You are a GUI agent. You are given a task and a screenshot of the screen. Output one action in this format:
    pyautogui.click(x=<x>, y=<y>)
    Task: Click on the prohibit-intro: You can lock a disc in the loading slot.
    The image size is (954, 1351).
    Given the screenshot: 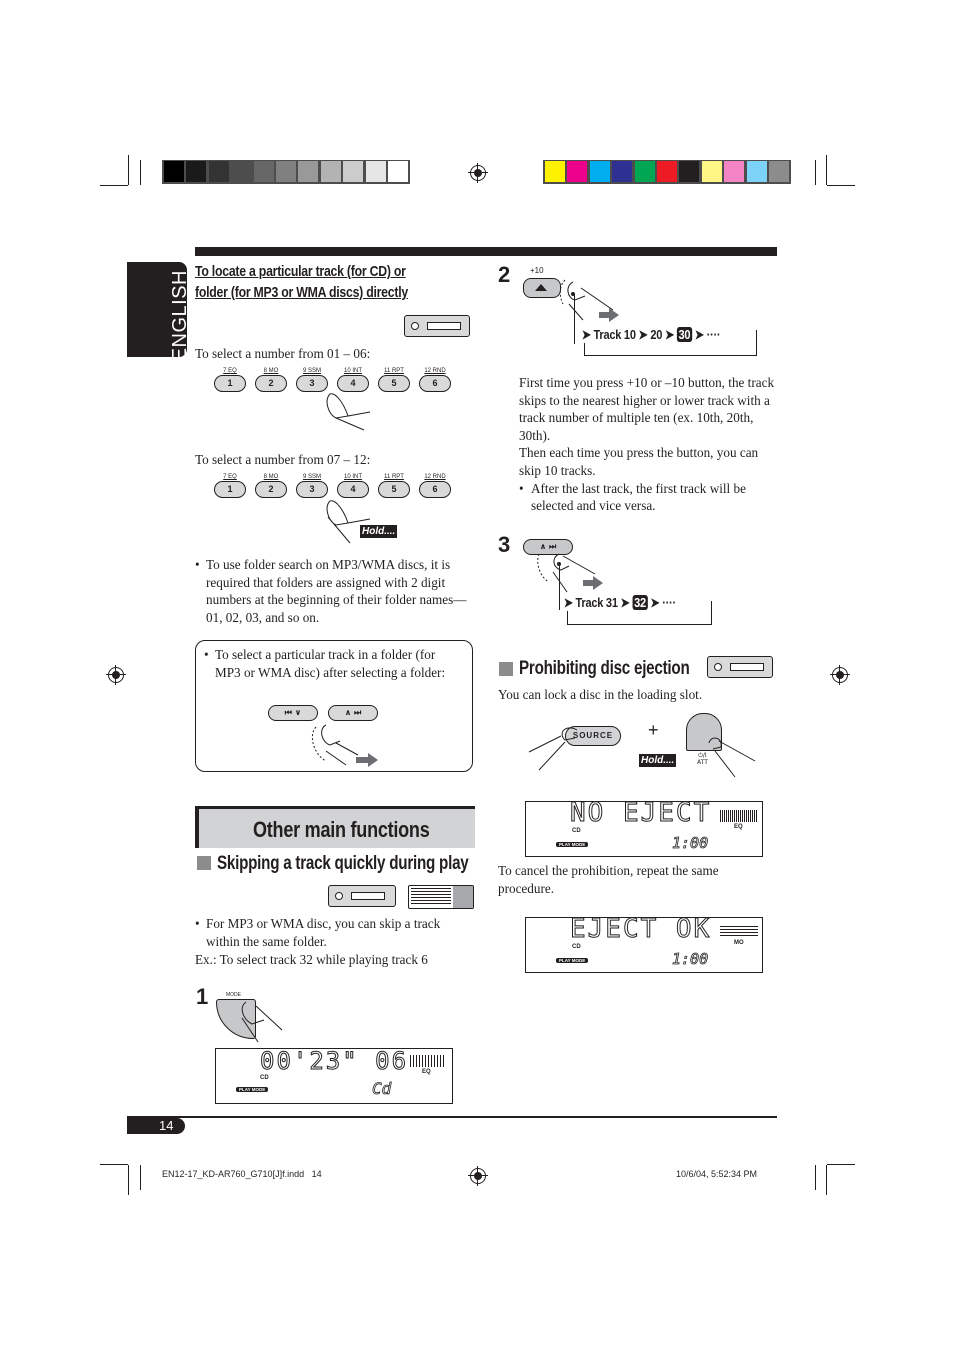 What is the action you would take?
    pyautogui.click(x=600, y=694)
    